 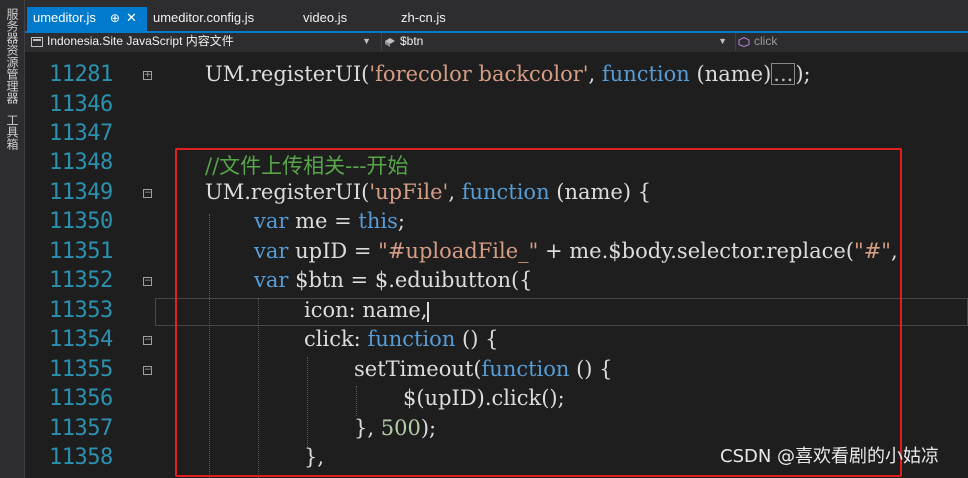 I want to click on method-icon, so click(x=744, y=41).